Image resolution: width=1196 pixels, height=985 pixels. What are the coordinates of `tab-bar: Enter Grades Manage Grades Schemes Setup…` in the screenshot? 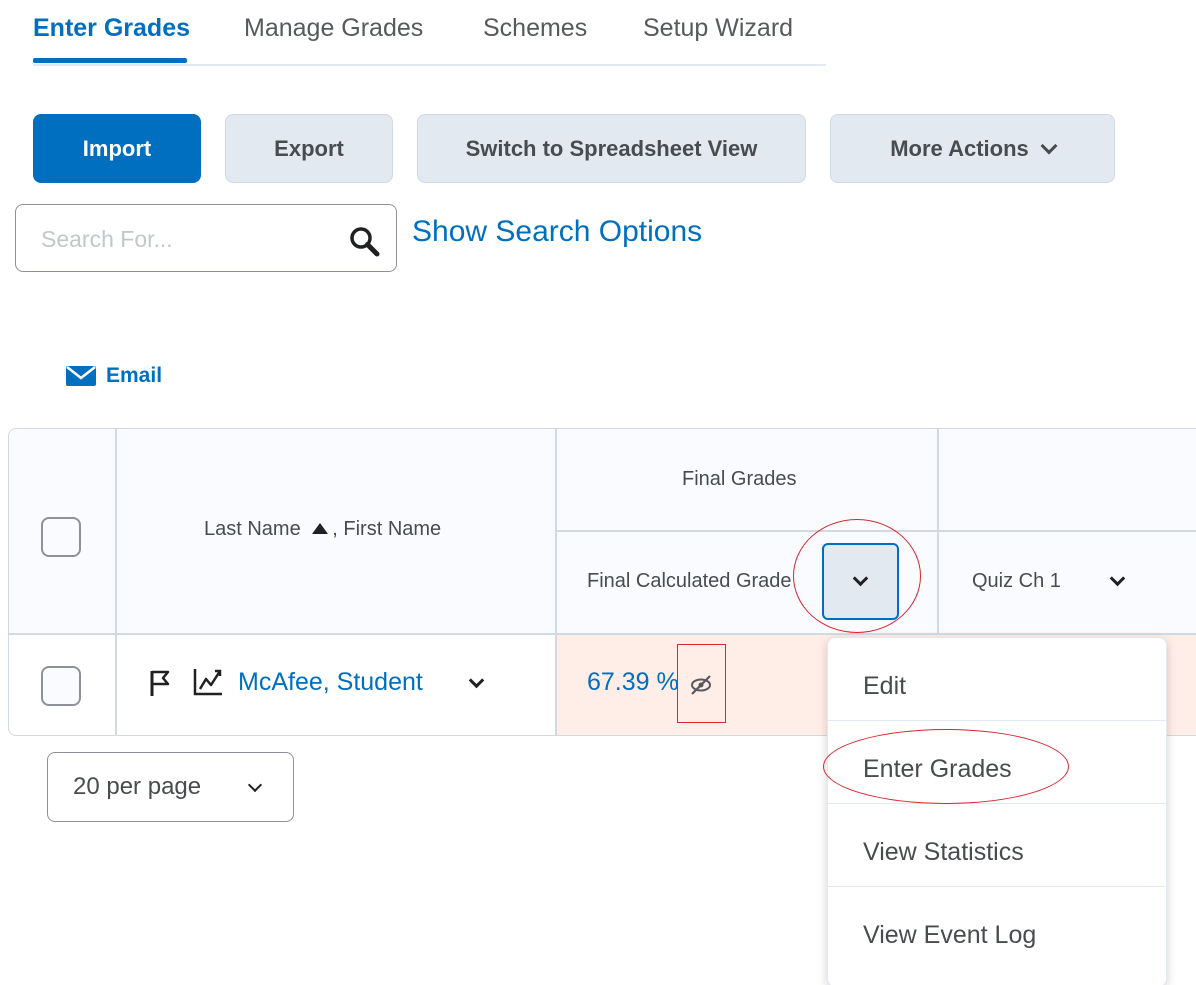 It's located at (429, 33).